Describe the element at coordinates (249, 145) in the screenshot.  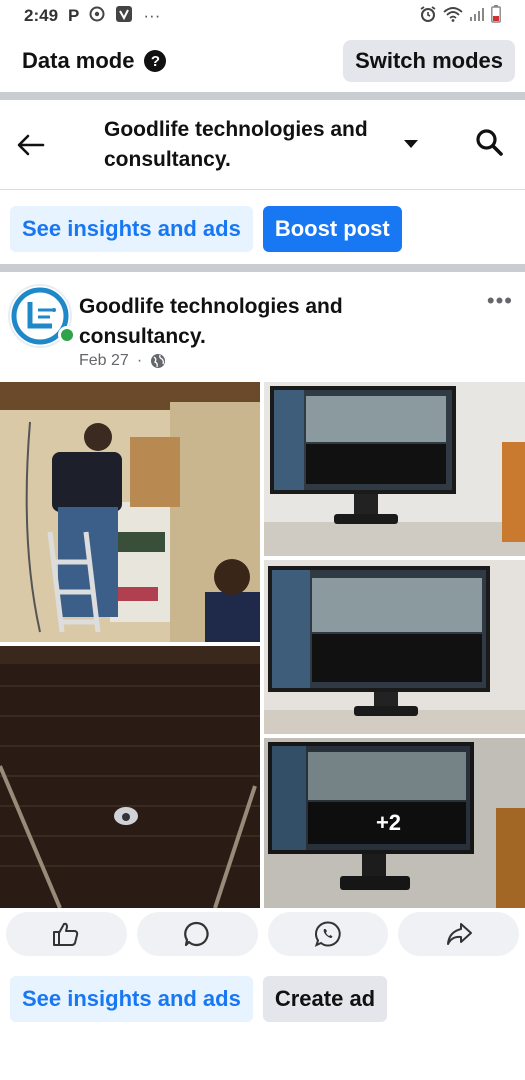
I see `page-name-selector: Goodlife technologies and consultancy.` at that location.